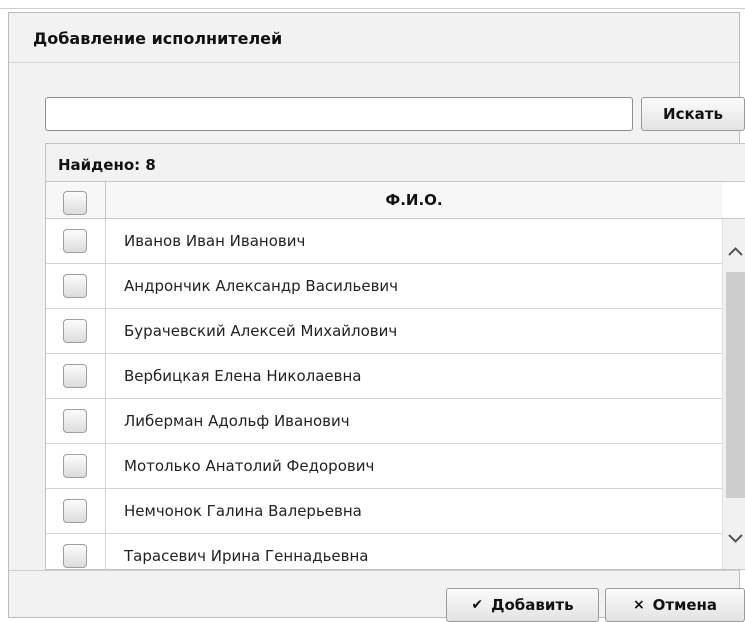 The width and height of the screenshot is (745, 622). I want to click on table-row: Бурачевский Алексей Михайлович, so click(384, 331).